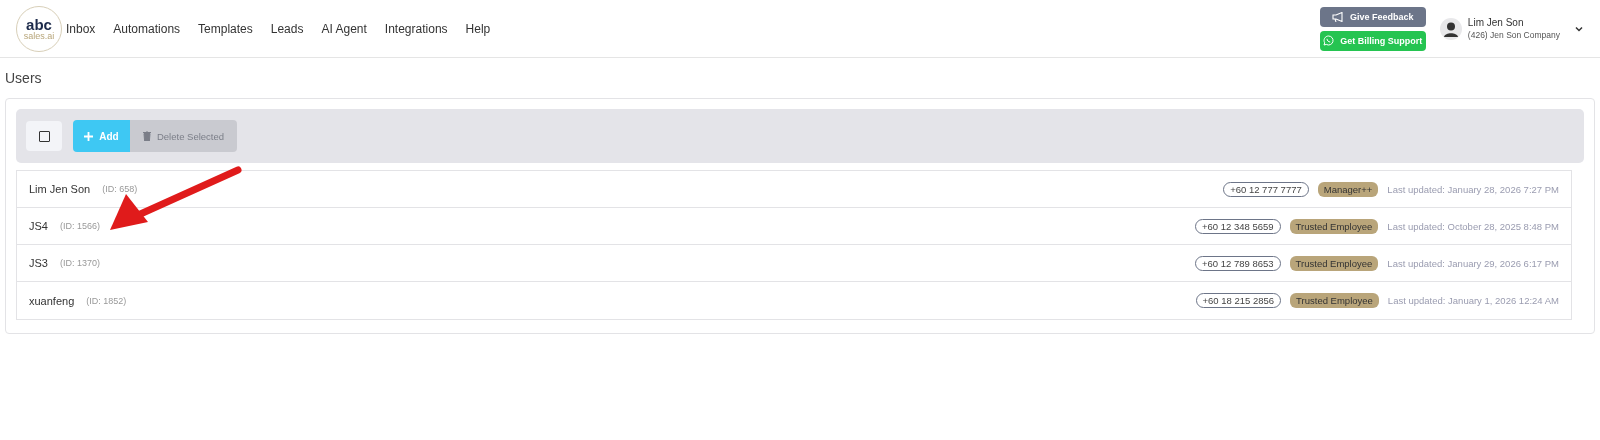  Describe the element at coordinates (478, 28) in the screenshot. I see `nav-link: Help` at that location.